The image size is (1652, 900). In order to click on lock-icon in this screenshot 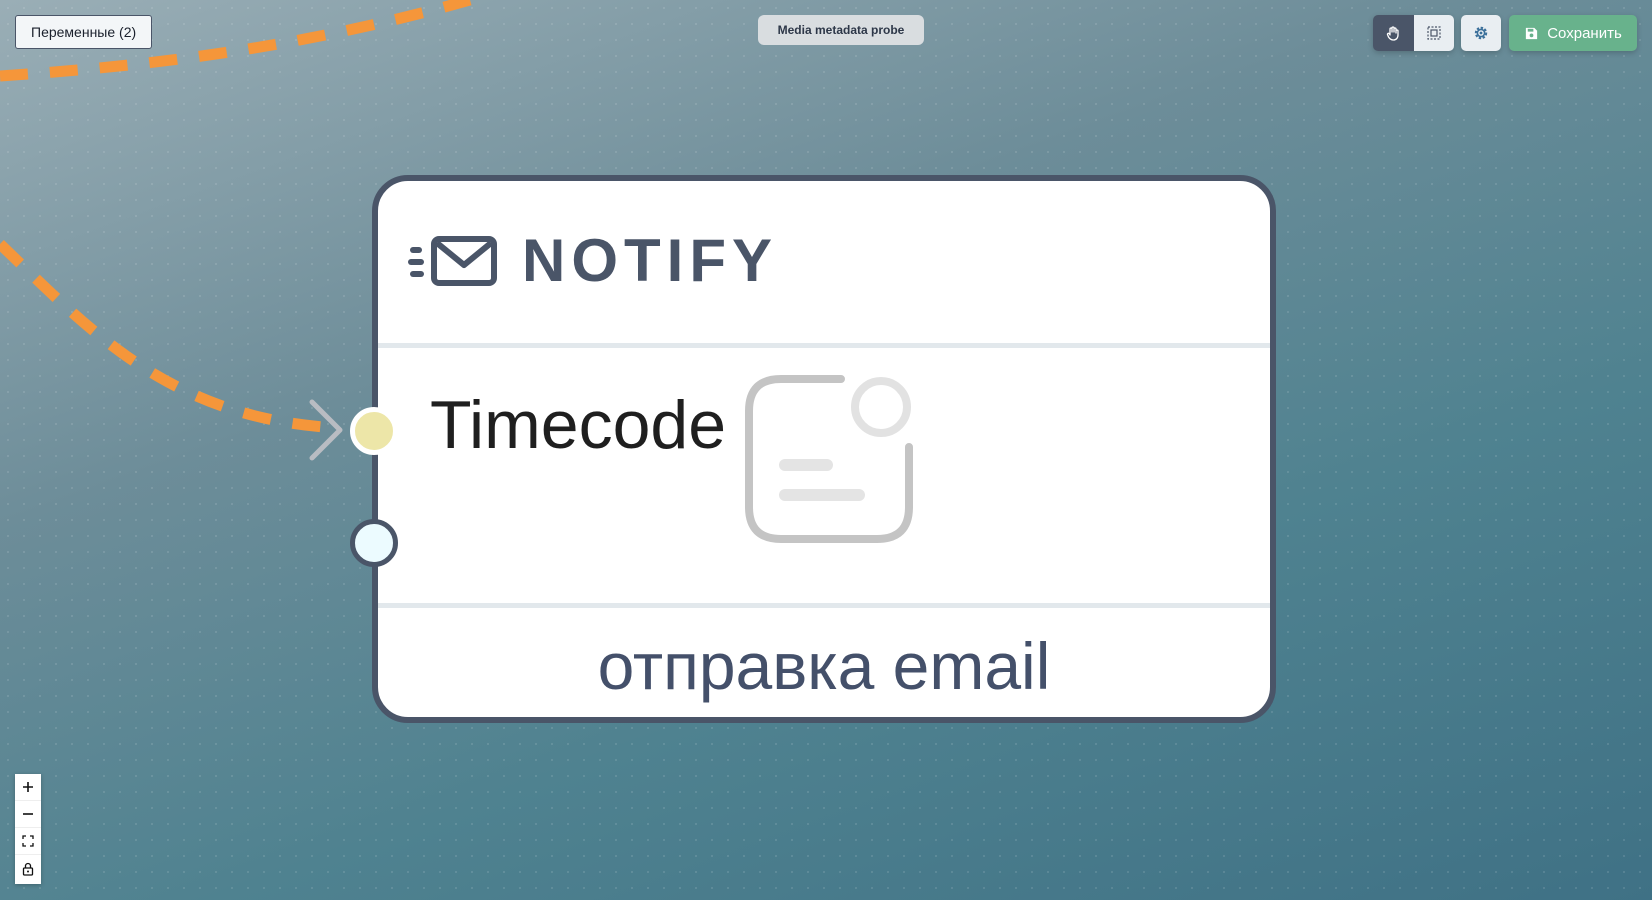, I will do `click(28, 869)`.